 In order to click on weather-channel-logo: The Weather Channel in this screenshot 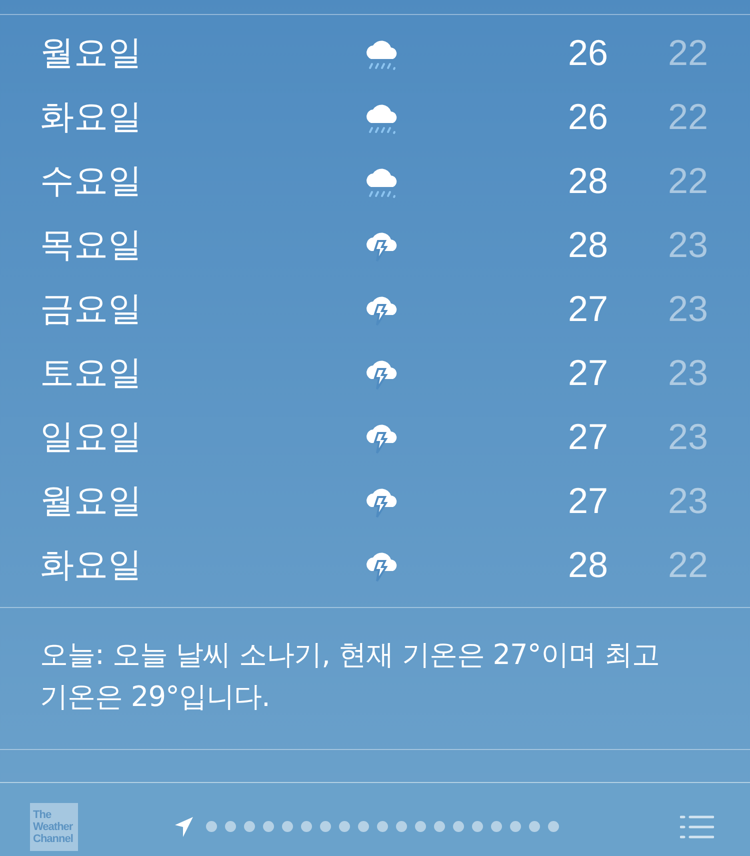, I will do `click(54, 826)`.